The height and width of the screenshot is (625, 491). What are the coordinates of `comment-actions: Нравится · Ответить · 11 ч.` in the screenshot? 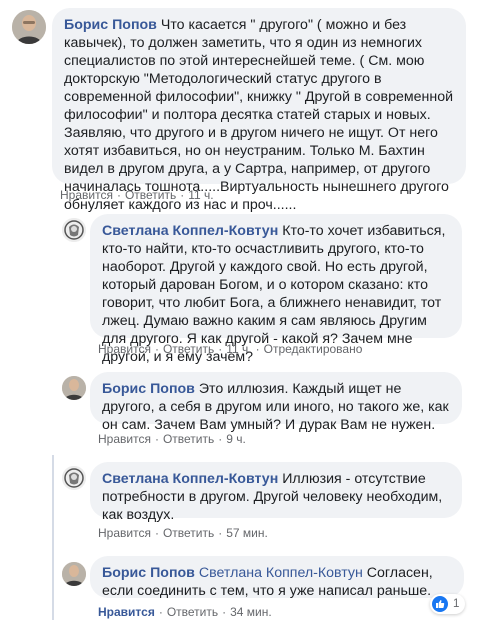 It's located at (137, 195).